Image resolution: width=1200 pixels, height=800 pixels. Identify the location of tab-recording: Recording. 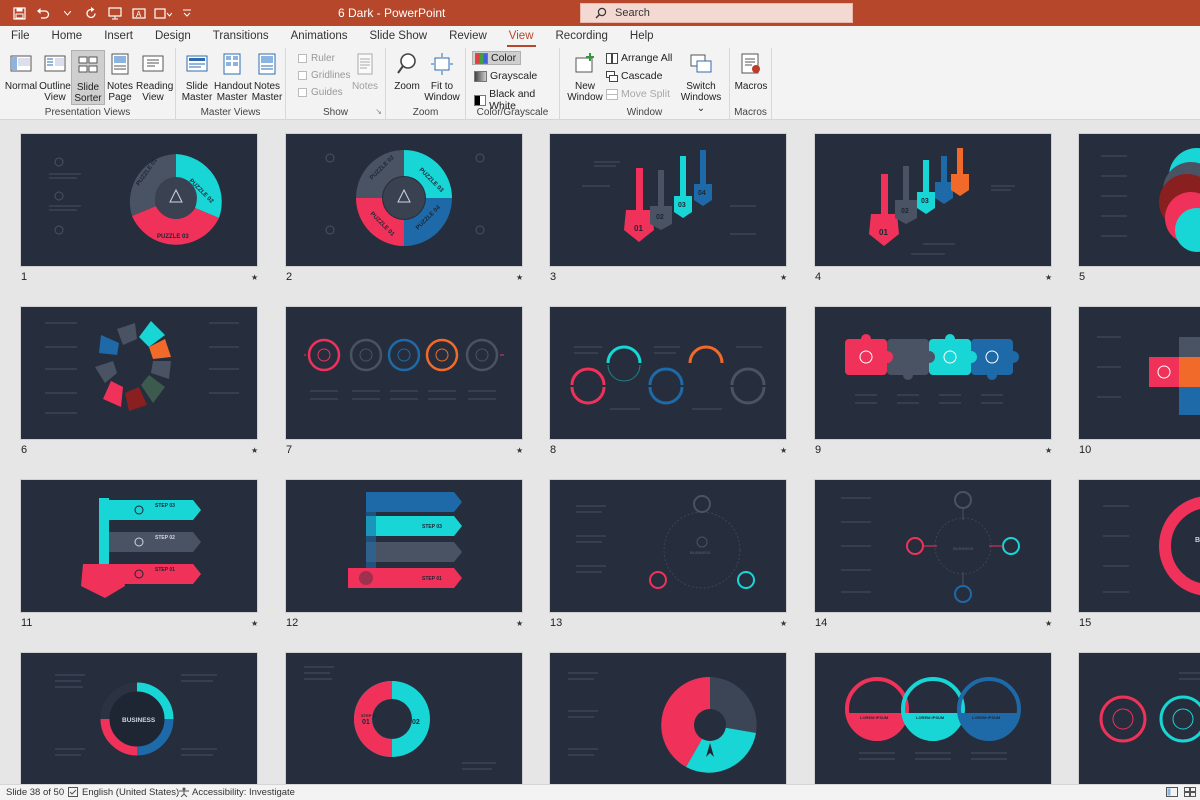
(582, 37).